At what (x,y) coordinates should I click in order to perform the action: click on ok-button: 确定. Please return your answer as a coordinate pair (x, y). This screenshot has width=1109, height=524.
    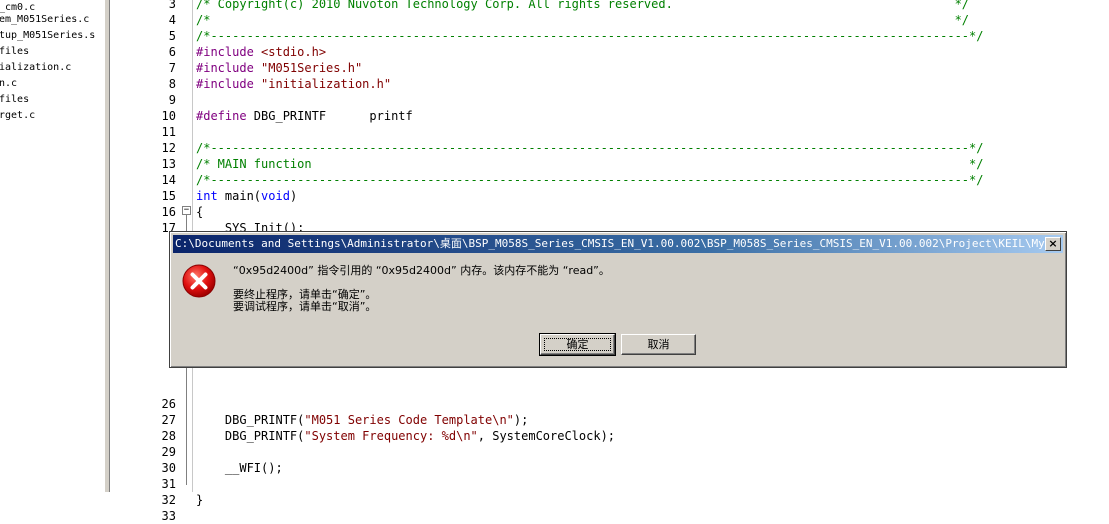
    Looking at the image, I should click on (577, 344).